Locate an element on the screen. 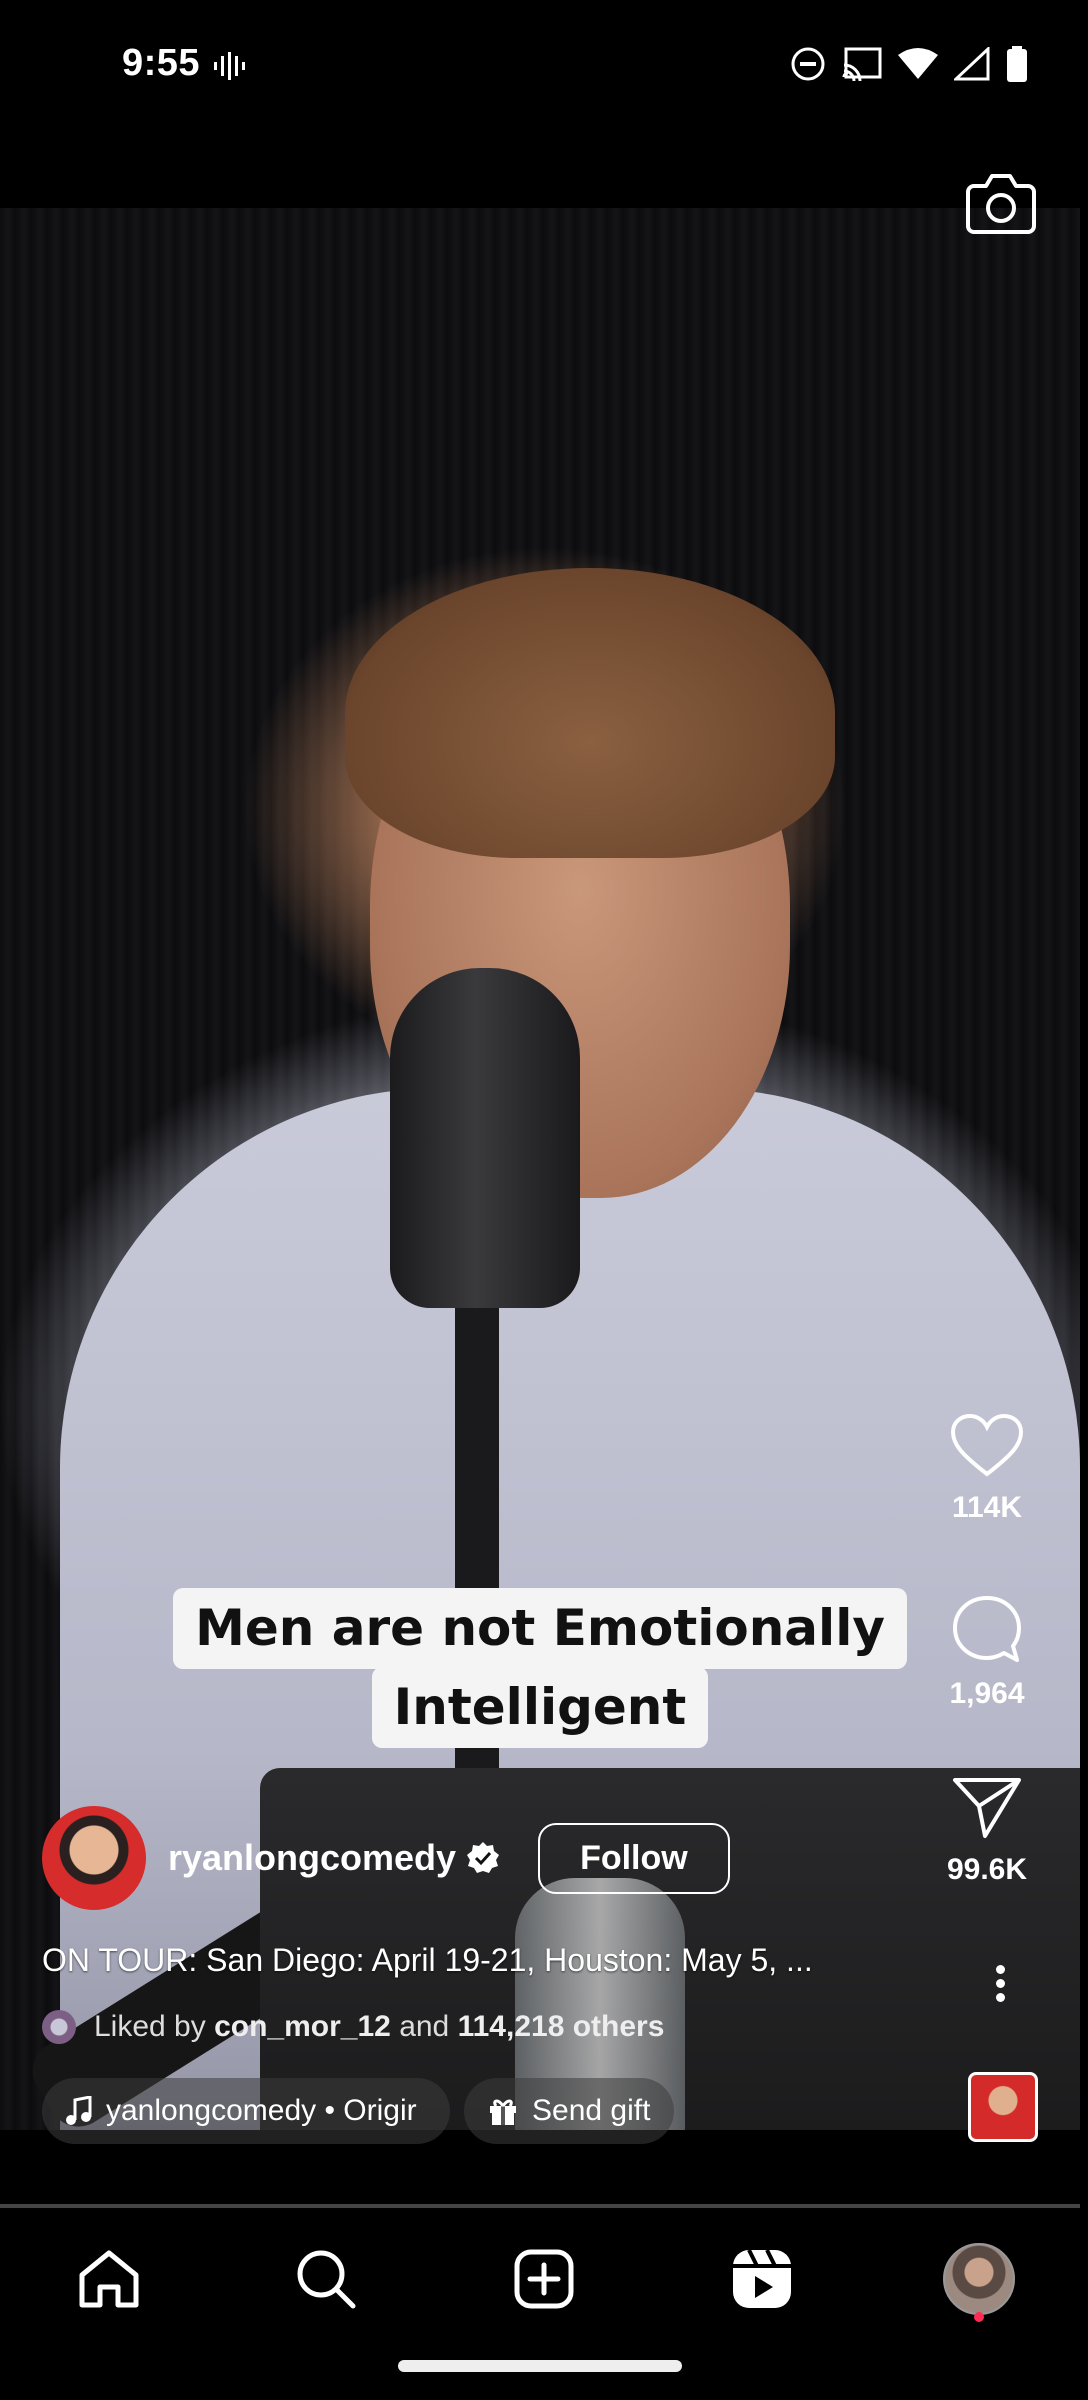  bottom-navigation is located at coordinates (544, 2279).